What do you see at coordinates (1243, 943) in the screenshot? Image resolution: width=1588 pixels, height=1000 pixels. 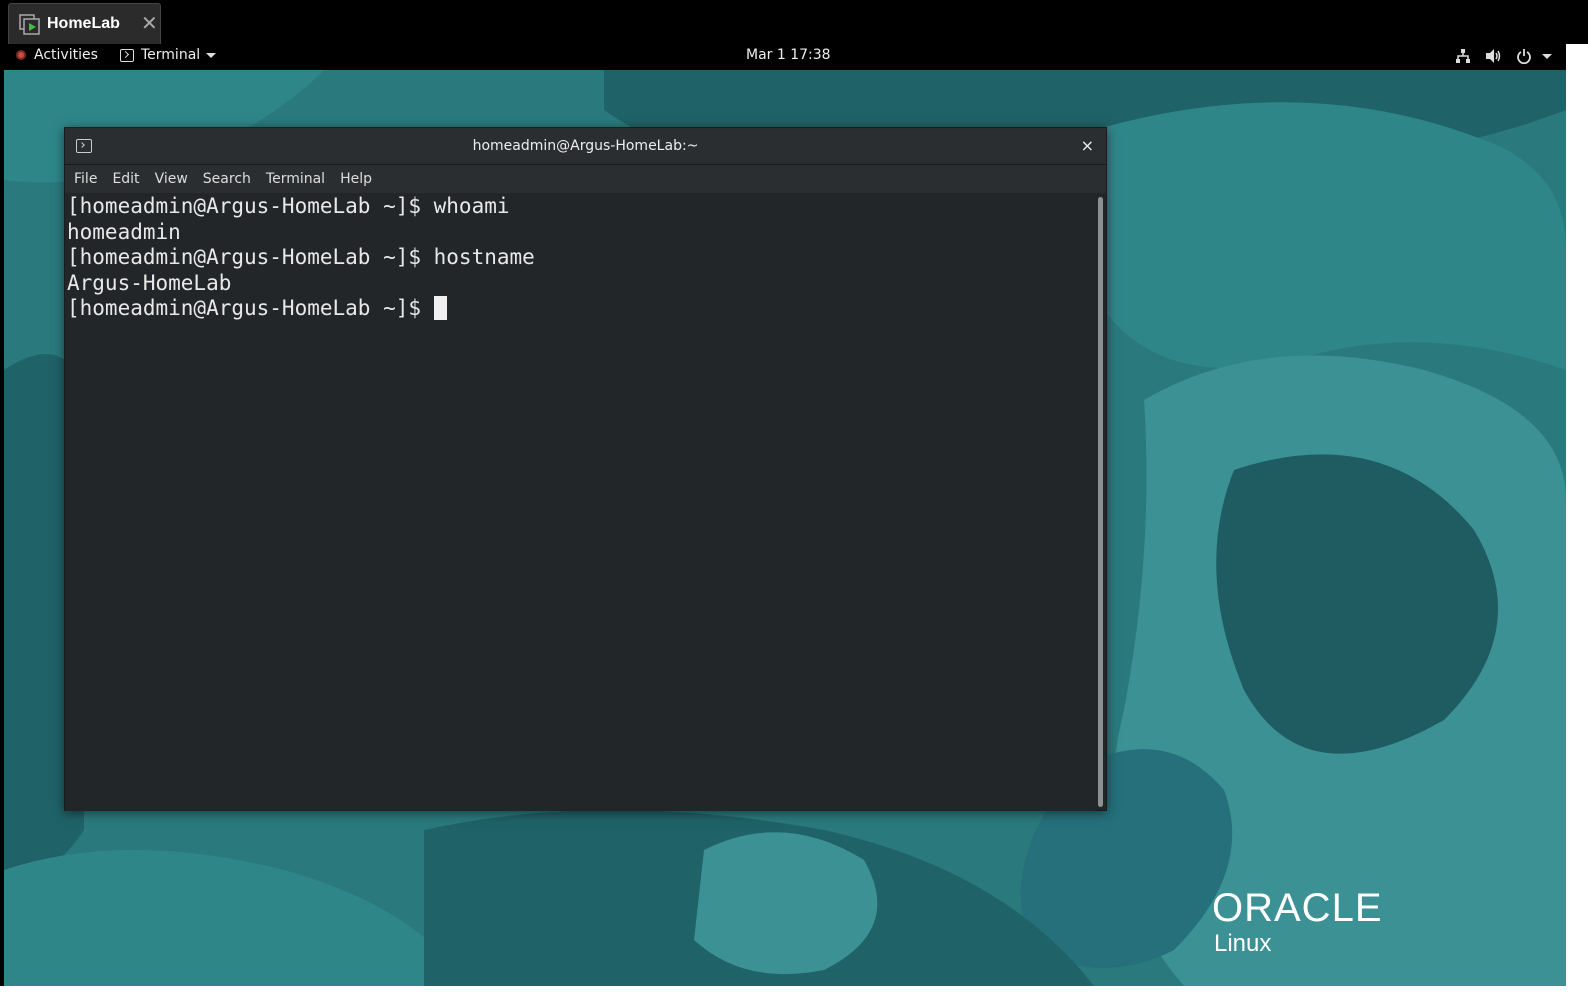 I see `logo-sub: Linux` at bounding box center [1243, 943].